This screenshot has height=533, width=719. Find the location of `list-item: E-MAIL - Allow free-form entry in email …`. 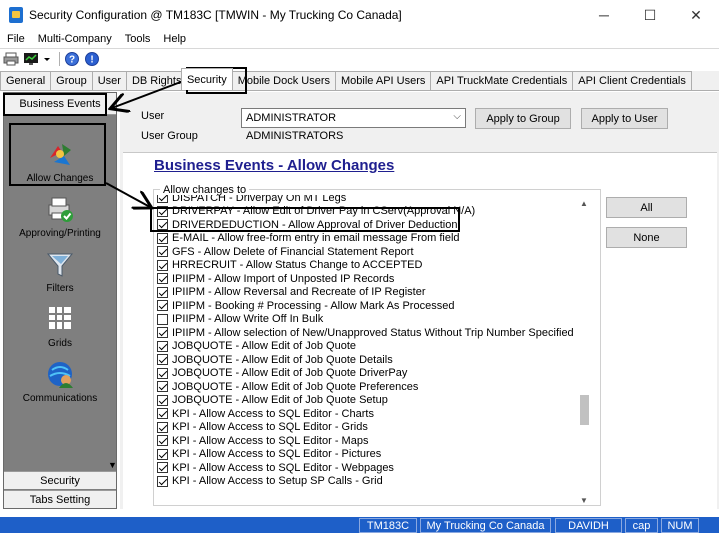

list-item: E-MAIL - Allow free-form entry in email … is located at coordinates (308, 238).